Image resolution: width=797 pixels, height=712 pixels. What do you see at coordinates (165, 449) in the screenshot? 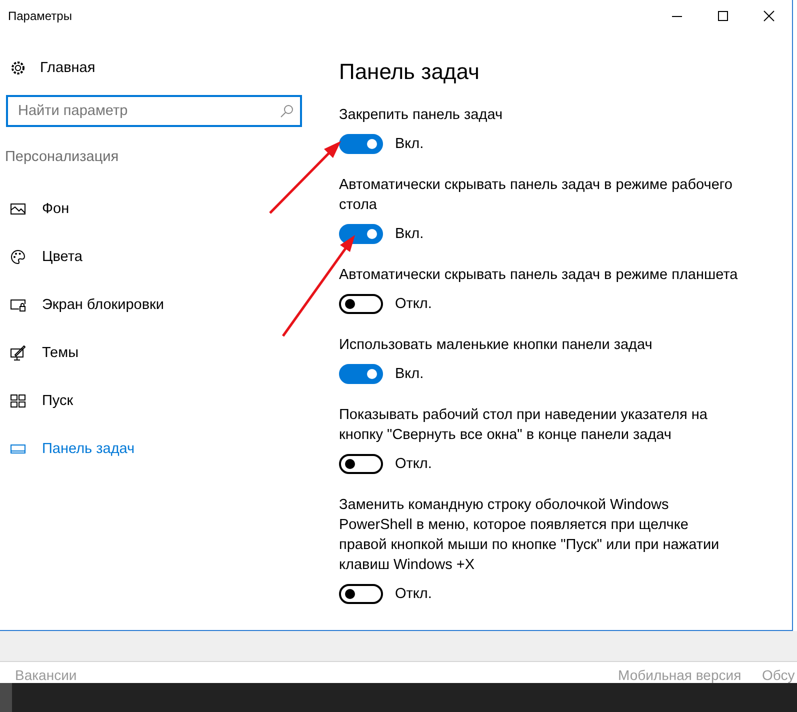
I see `sidebar-item: Панель задач` at bounding box center [165, 449].